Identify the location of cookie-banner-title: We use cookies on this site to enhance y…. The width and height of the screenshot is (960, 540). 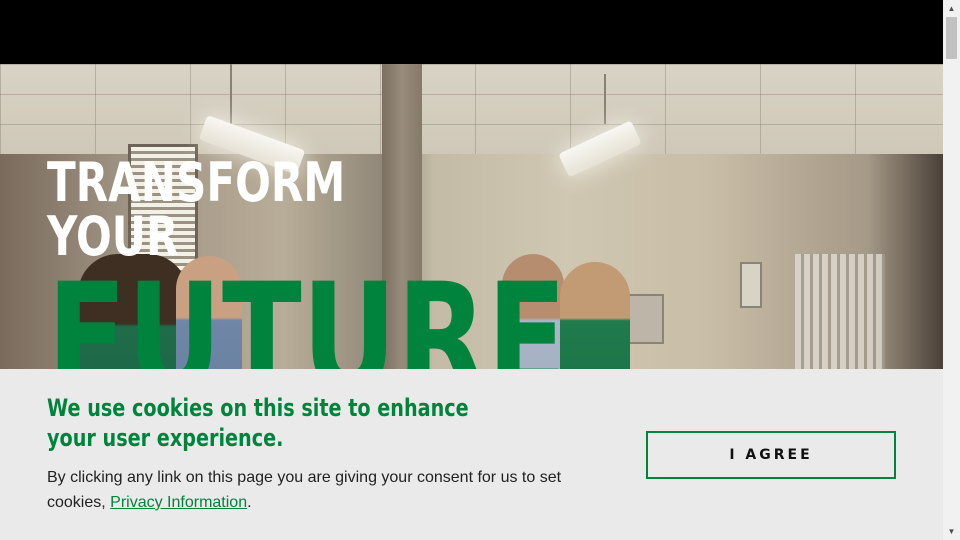
(258, 423).